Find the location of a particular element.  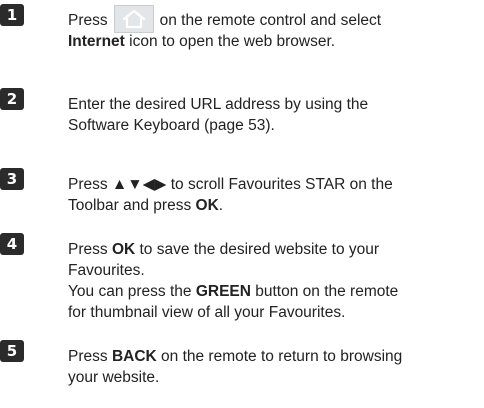

step-number-badge: 2 is located at coordinates (12, 99).